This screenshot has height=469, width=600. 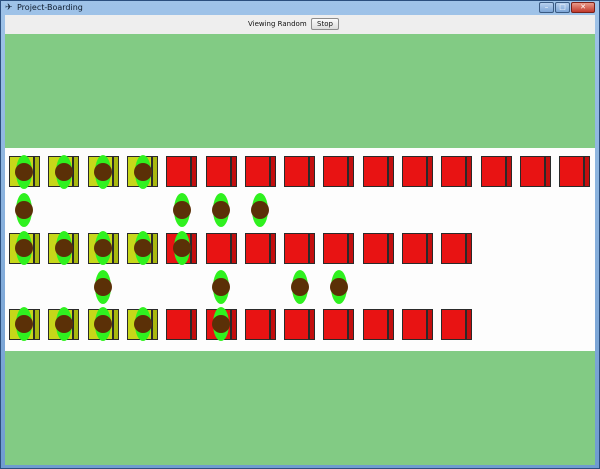 I want to click on title-bar: ✈ Project-Boarding – □ ✕, so click(x=300, y=8).